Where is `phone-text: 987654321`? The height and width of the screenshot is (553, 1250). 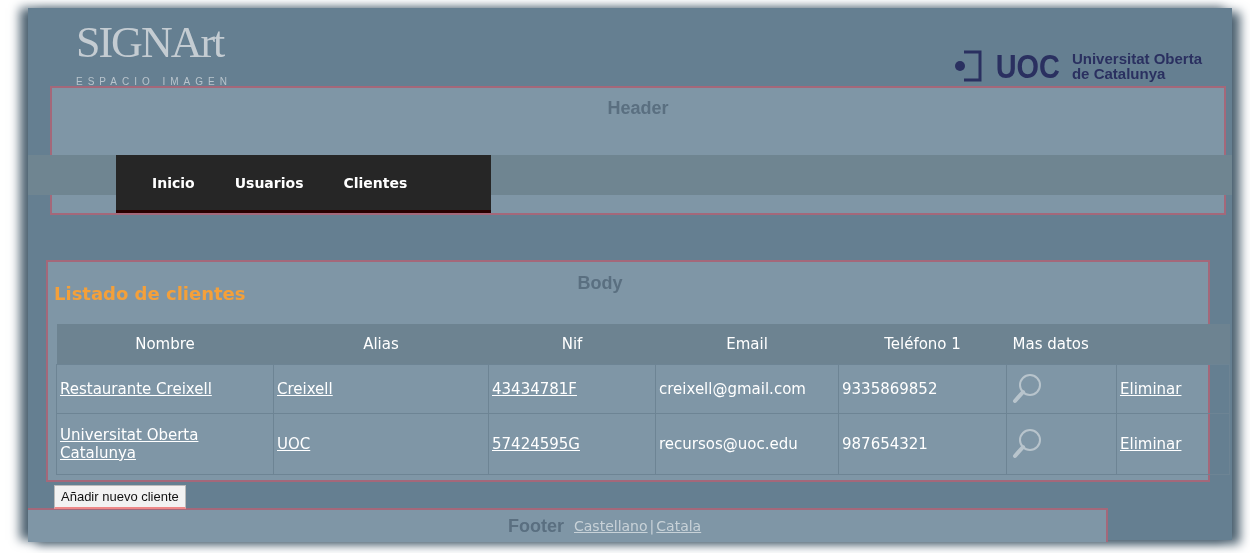 phone-text: 987654321 is located at coordinates (885, 443).